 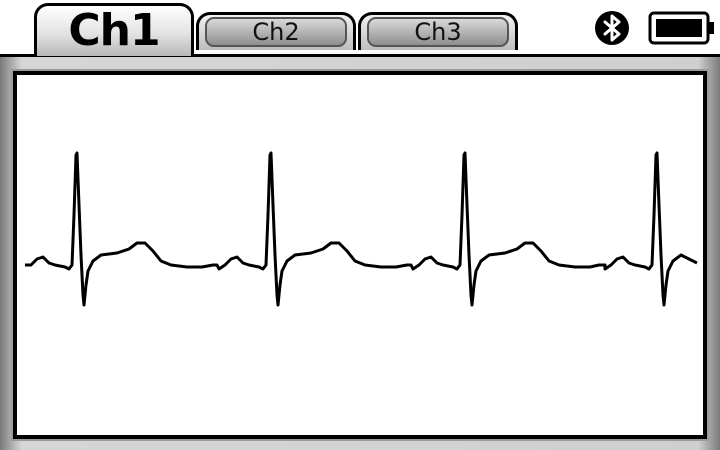 I want to click on bluetooth-icon, so click(x=612, y=28).